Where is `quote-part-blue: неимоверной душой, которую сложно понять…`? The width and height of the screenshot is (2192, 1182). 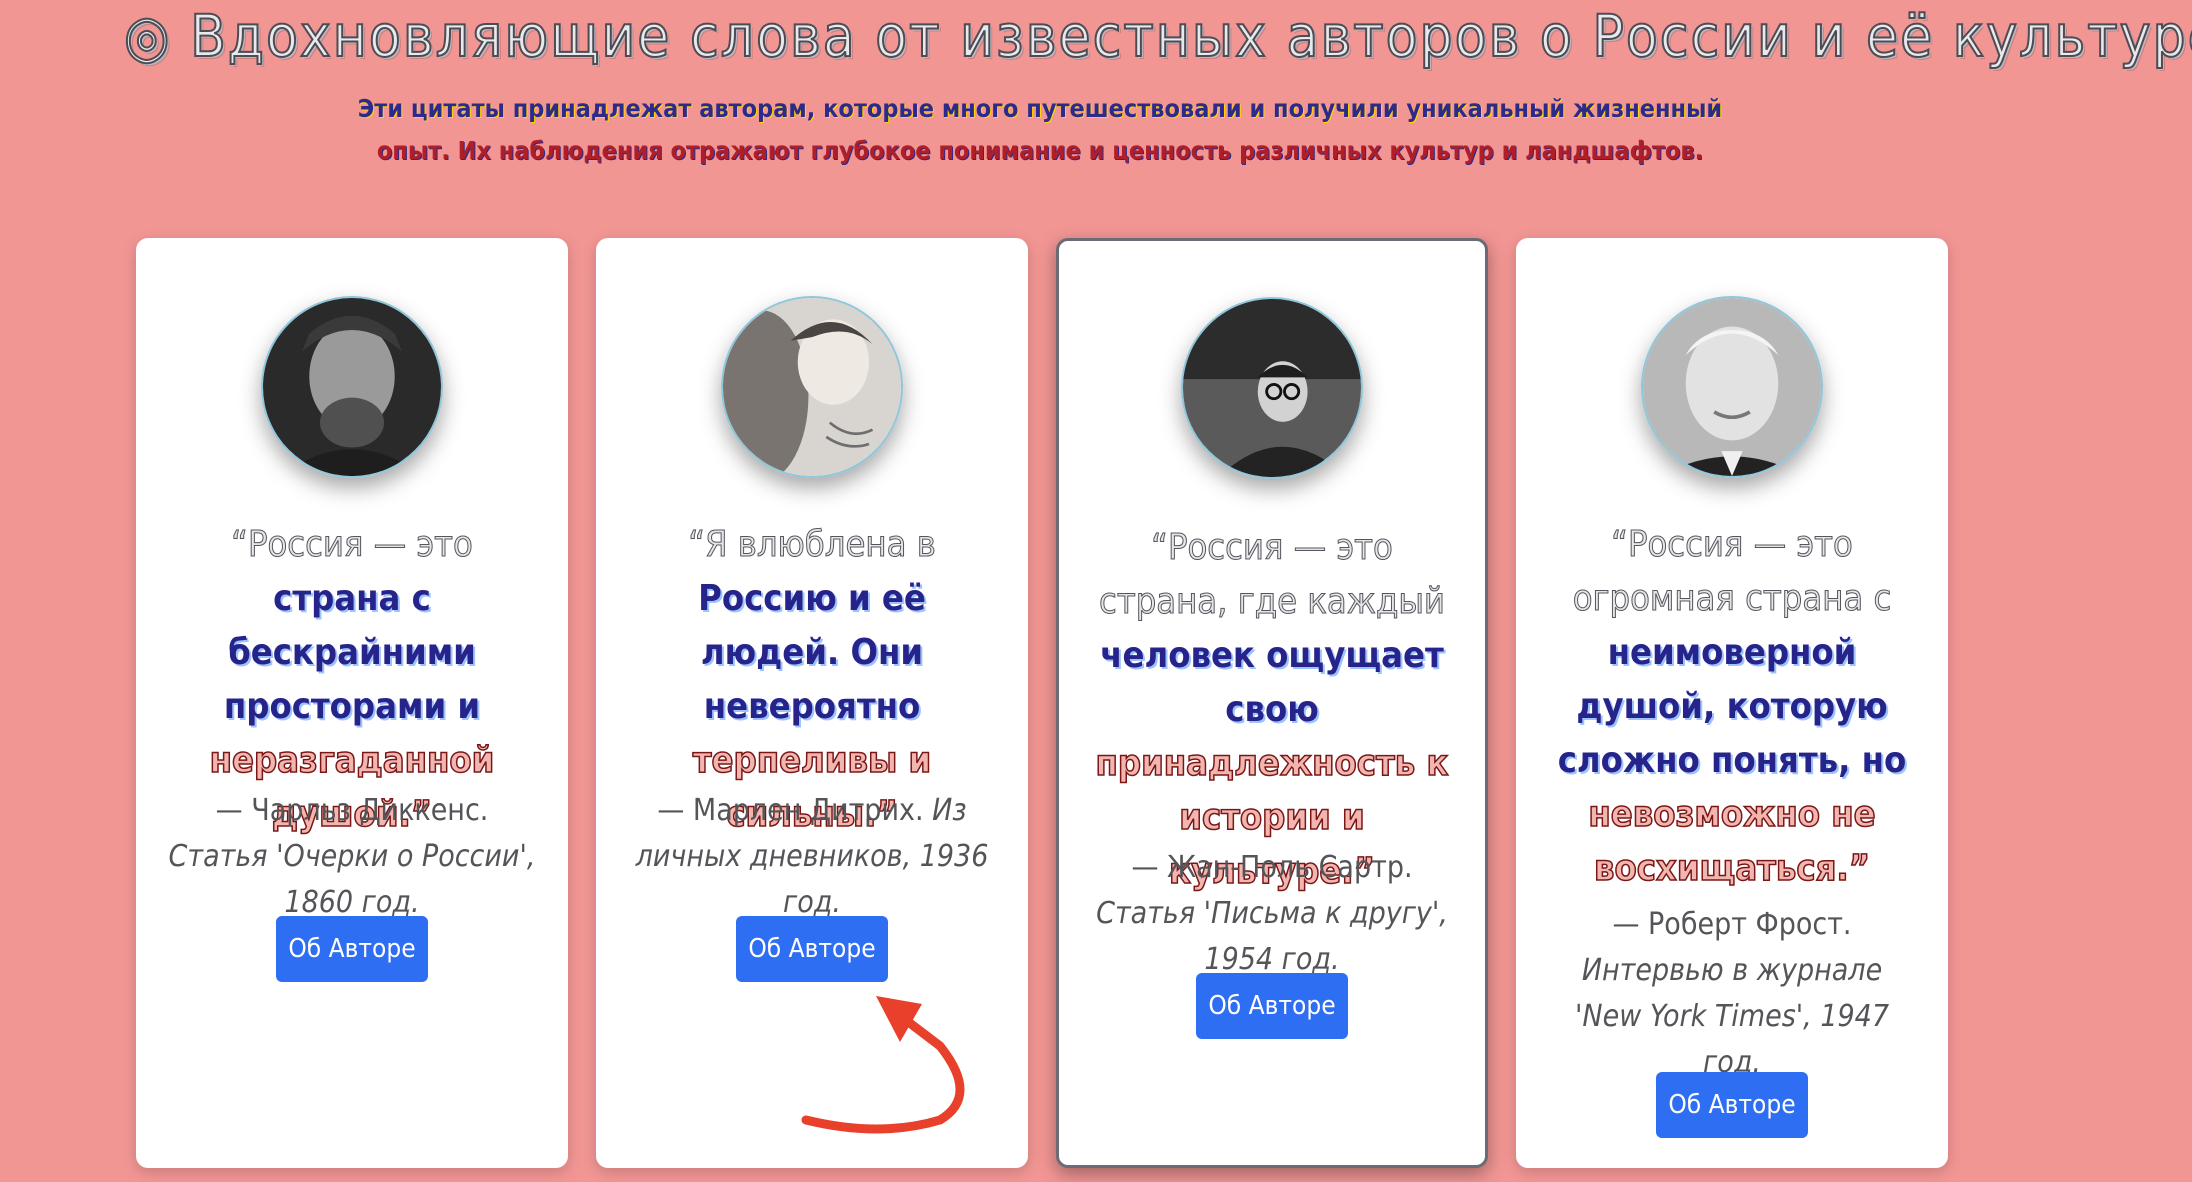 quote-part-blue: неимоверной душой, которую сложно понять… is located at coordinates (1732, 706).